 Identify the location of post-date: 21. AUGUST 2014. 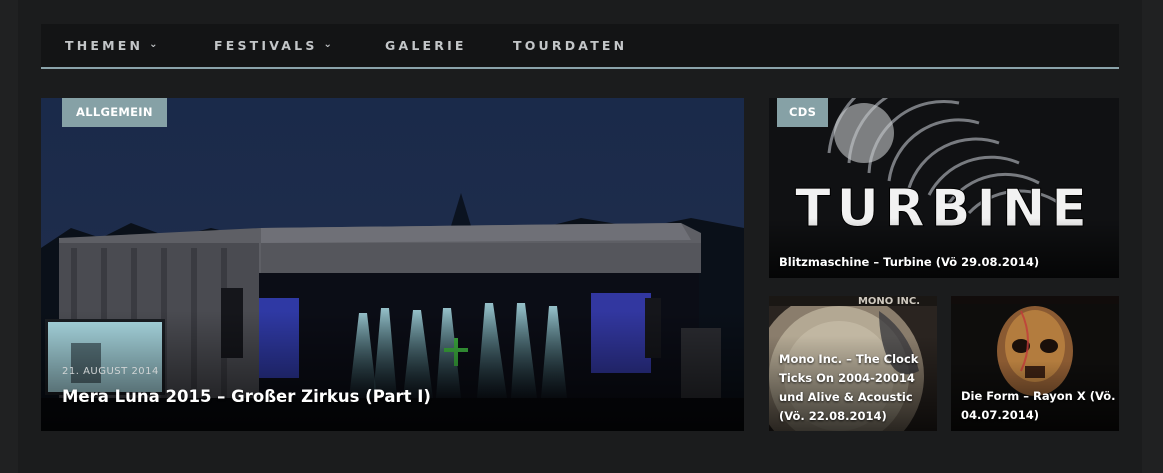
(110, 371).